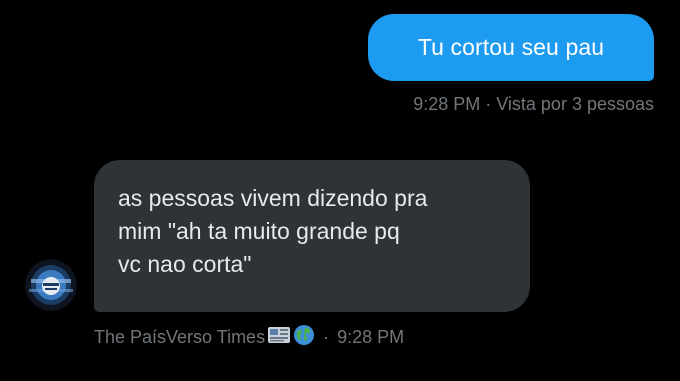  What do you see at coordinates (371, 337) in the screenshot?
I see `incoming-message-time: 9:28 PM` at bounding box center [371, 337].